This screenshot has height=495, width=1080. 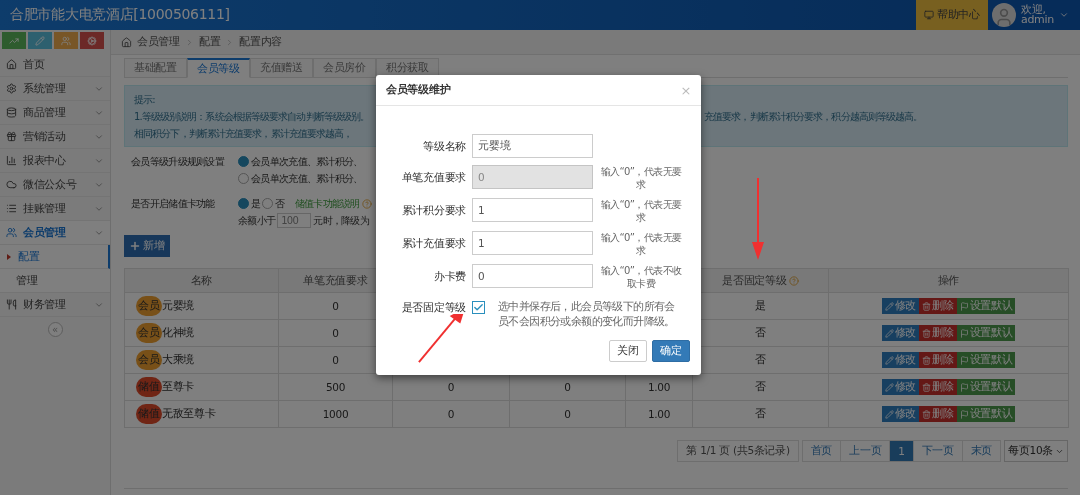 I want to click on sidebar-item: 微信公众号, so click(x=55, y=185).